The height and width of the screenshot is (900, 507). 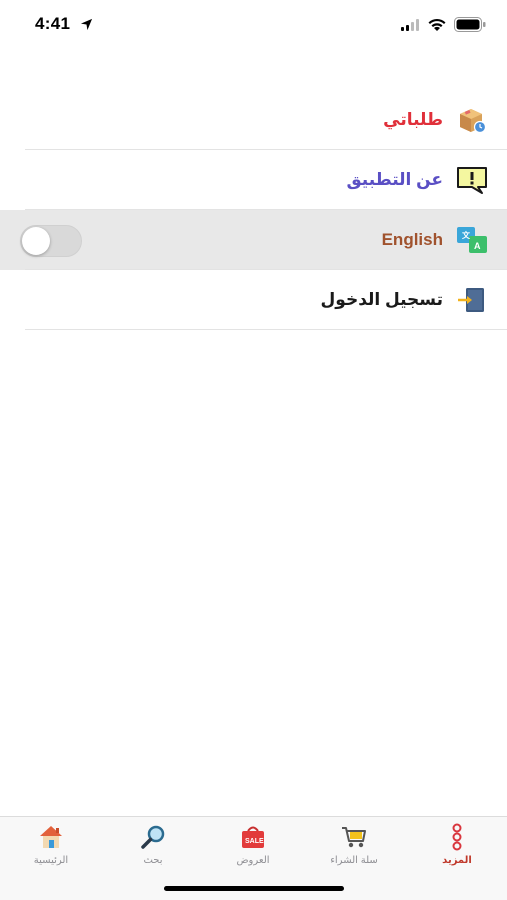 What do you see at coordinates (470, 24) in the screenshot?
I see `battery-icon` at bounding box center [470, 24].